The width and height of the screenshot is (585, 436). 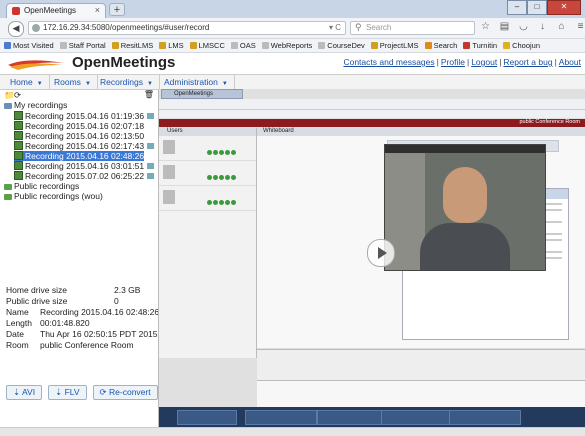 I want to click on bookmark-choojun: Choojun, so click(x=521, y=45).